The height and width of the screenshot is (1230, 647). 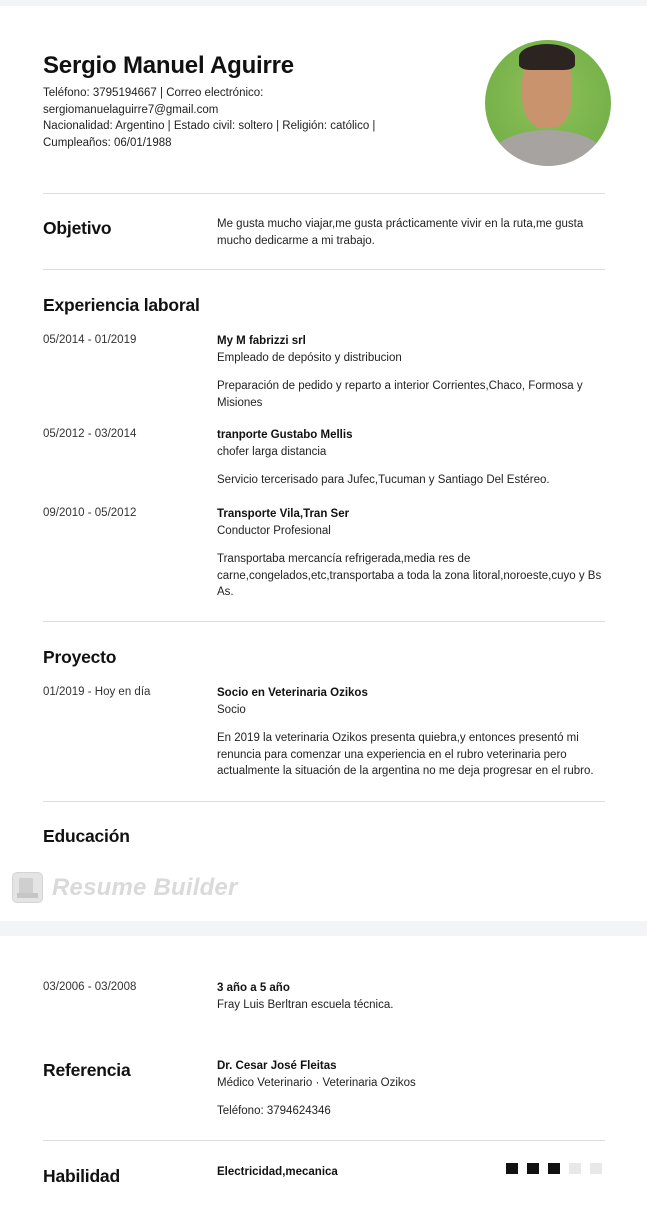 What do you see at coordinates (121, 305) in the screenshot?
I see `experience-title: Experiencia laboral` at bounding box center [121, 305].